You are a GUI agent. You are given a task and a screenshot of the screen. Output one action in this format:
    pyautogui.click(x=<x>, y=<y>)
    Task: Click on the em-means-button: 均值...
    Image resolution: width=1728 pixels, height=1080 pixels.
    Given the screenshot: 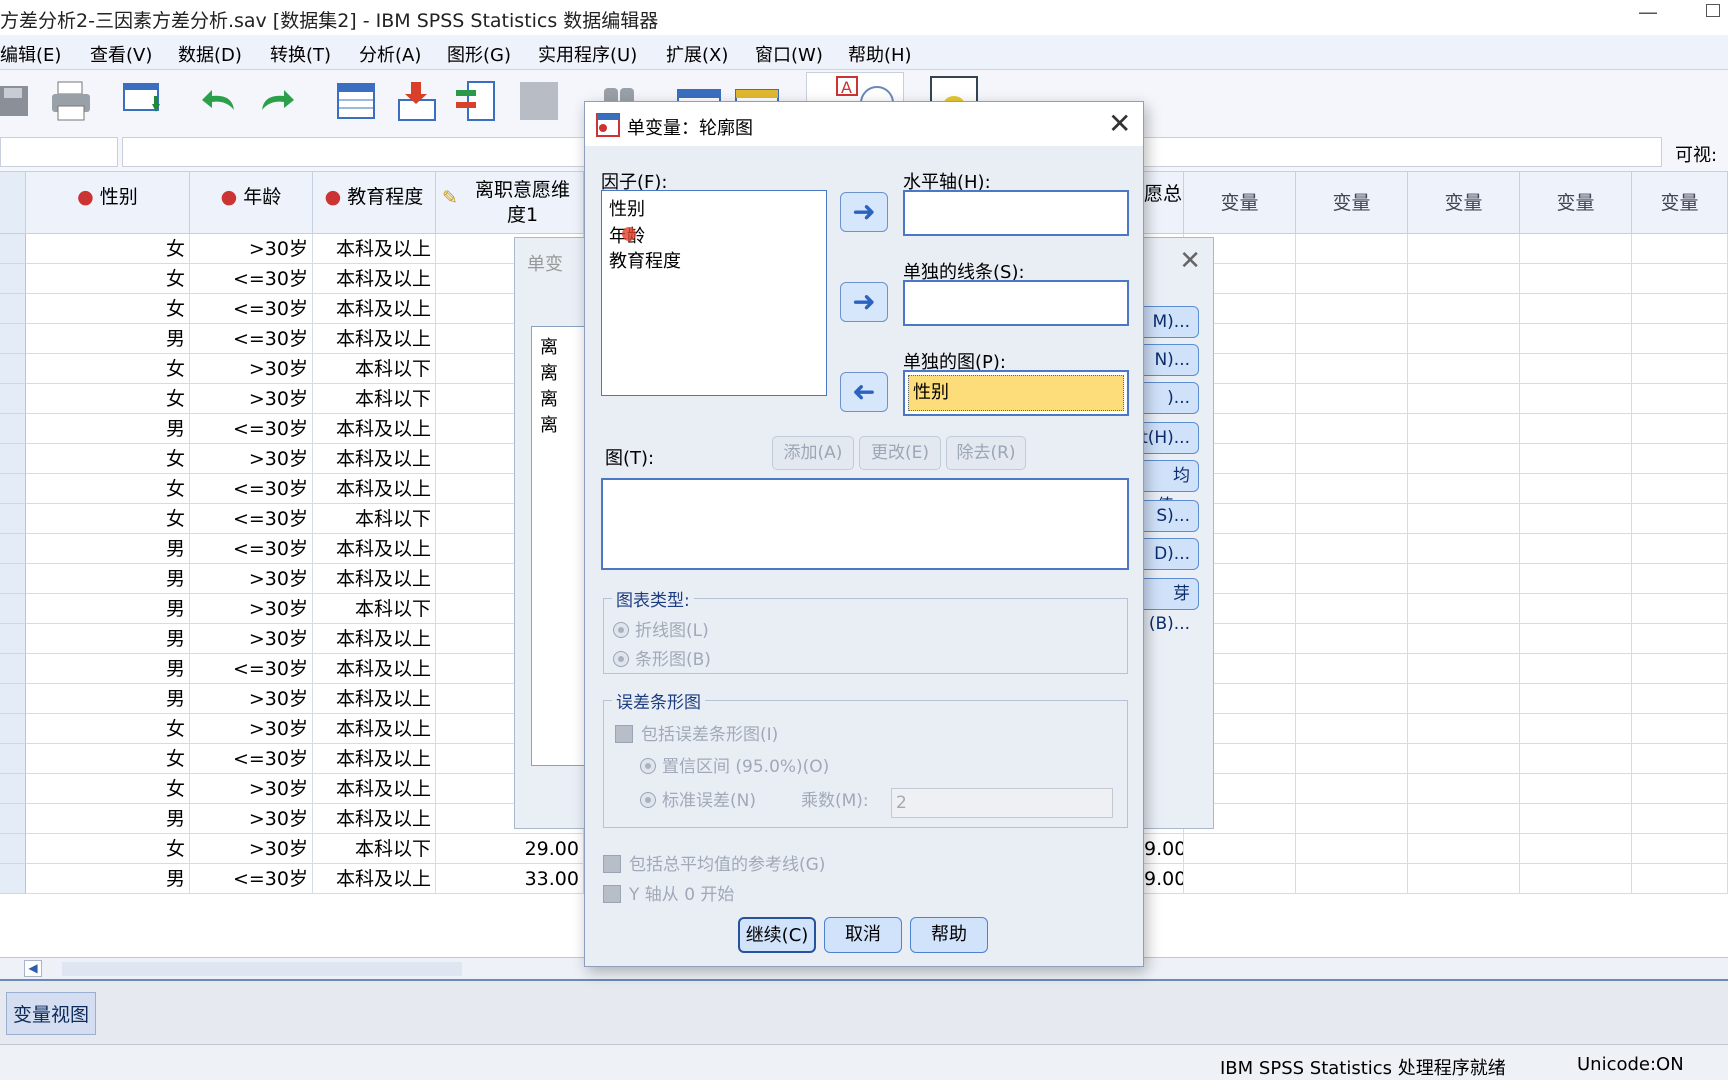 What is the action you would take?
    pyautogui.click(x=1169, y=488)
    